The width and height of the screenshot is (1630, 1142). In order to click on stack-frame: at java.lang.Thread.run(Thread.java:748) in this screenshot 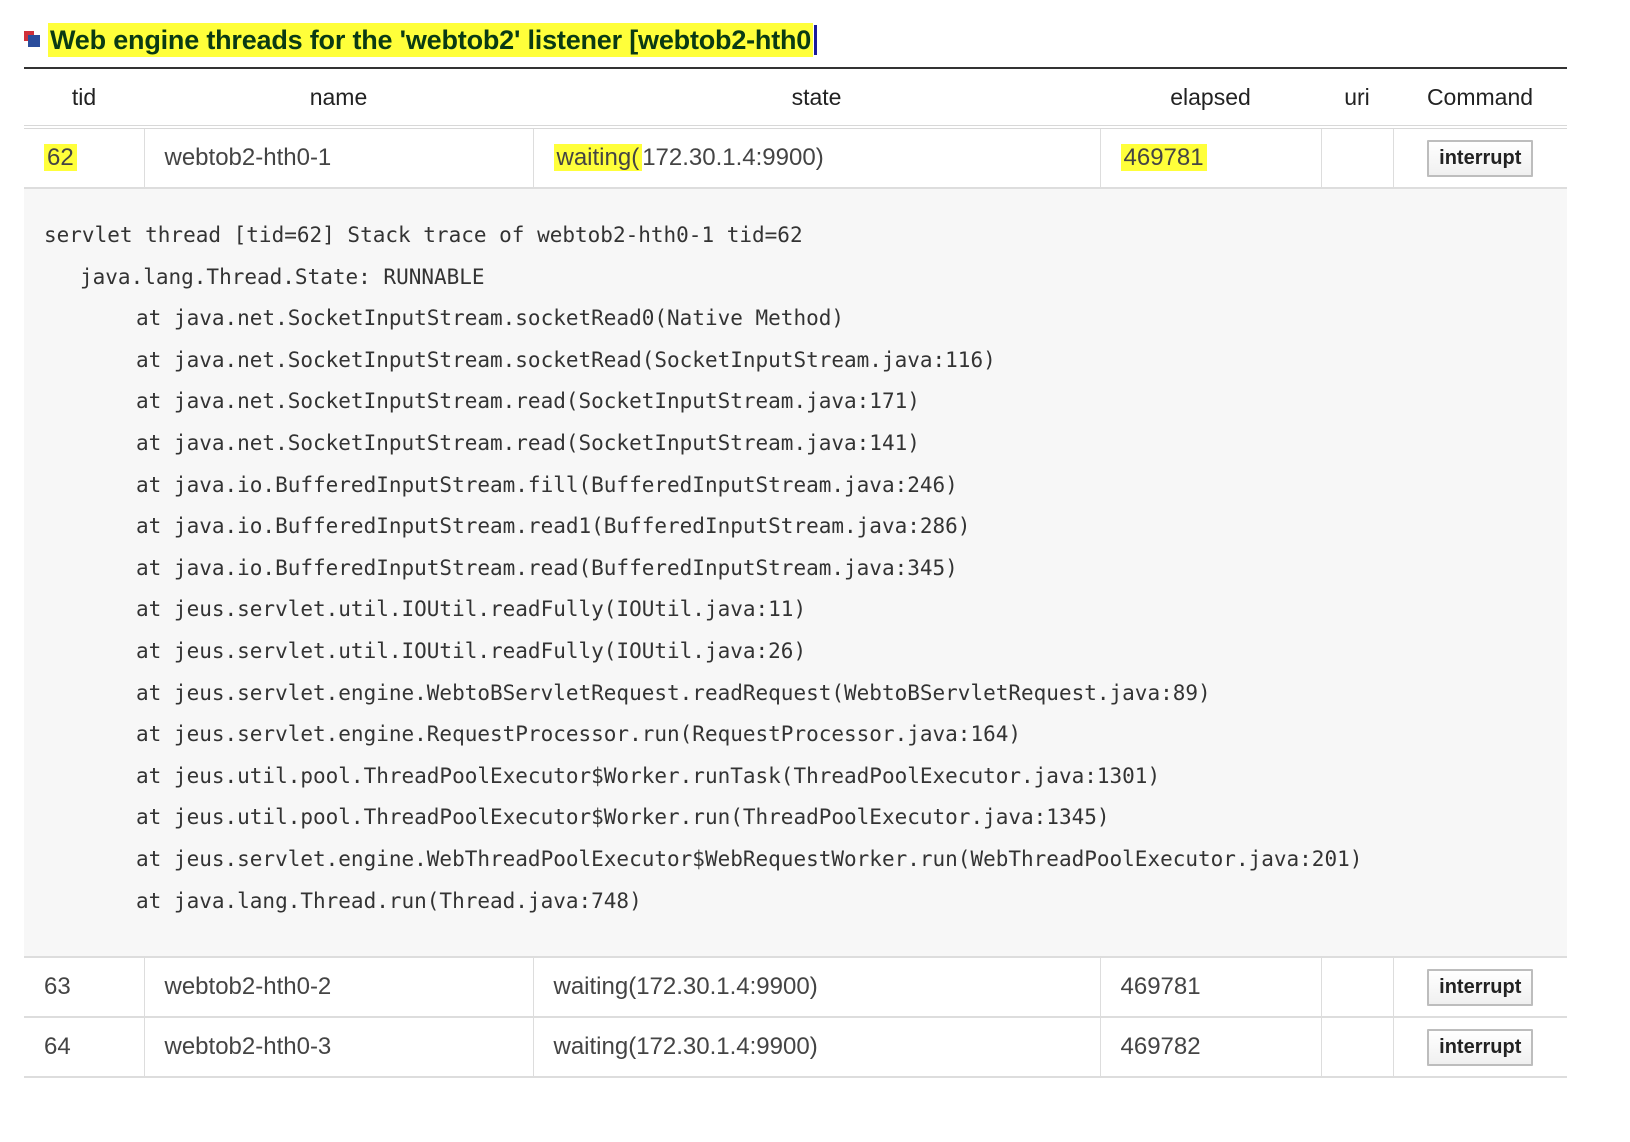, I will do `click(389, 900)`.